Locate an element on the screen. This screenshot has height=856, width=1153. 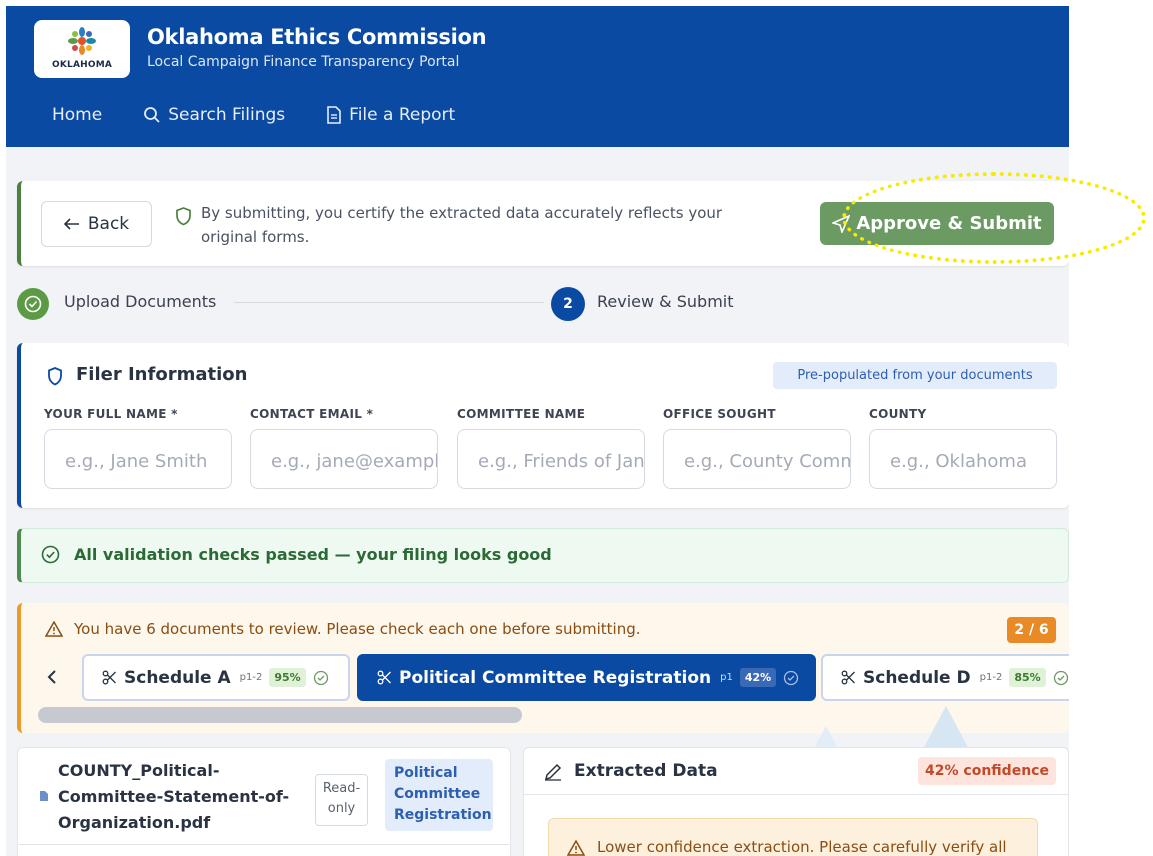
confidence-badge: 42% confidence is located at coordinates (987, 771).